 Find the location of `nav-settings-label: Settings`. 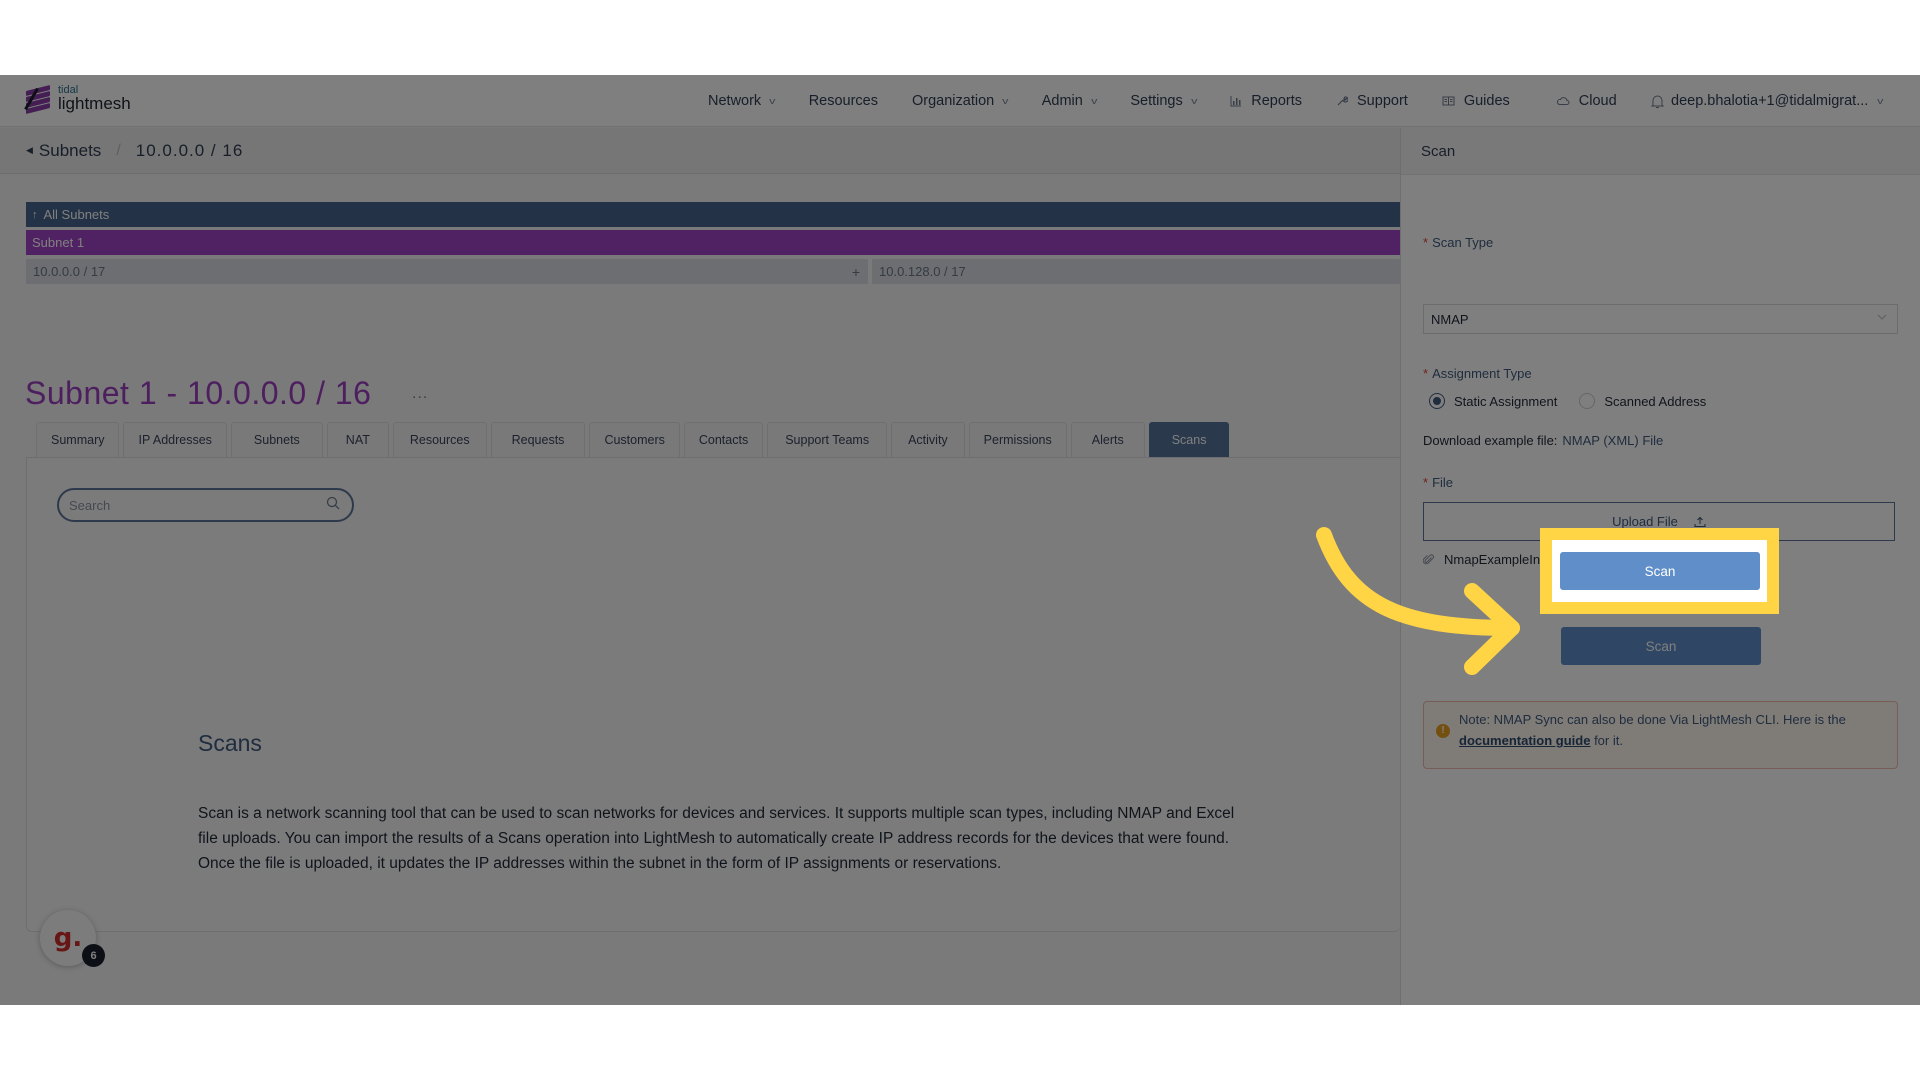

nav-settings-label: Settings is located at coordinates (1156, 101).